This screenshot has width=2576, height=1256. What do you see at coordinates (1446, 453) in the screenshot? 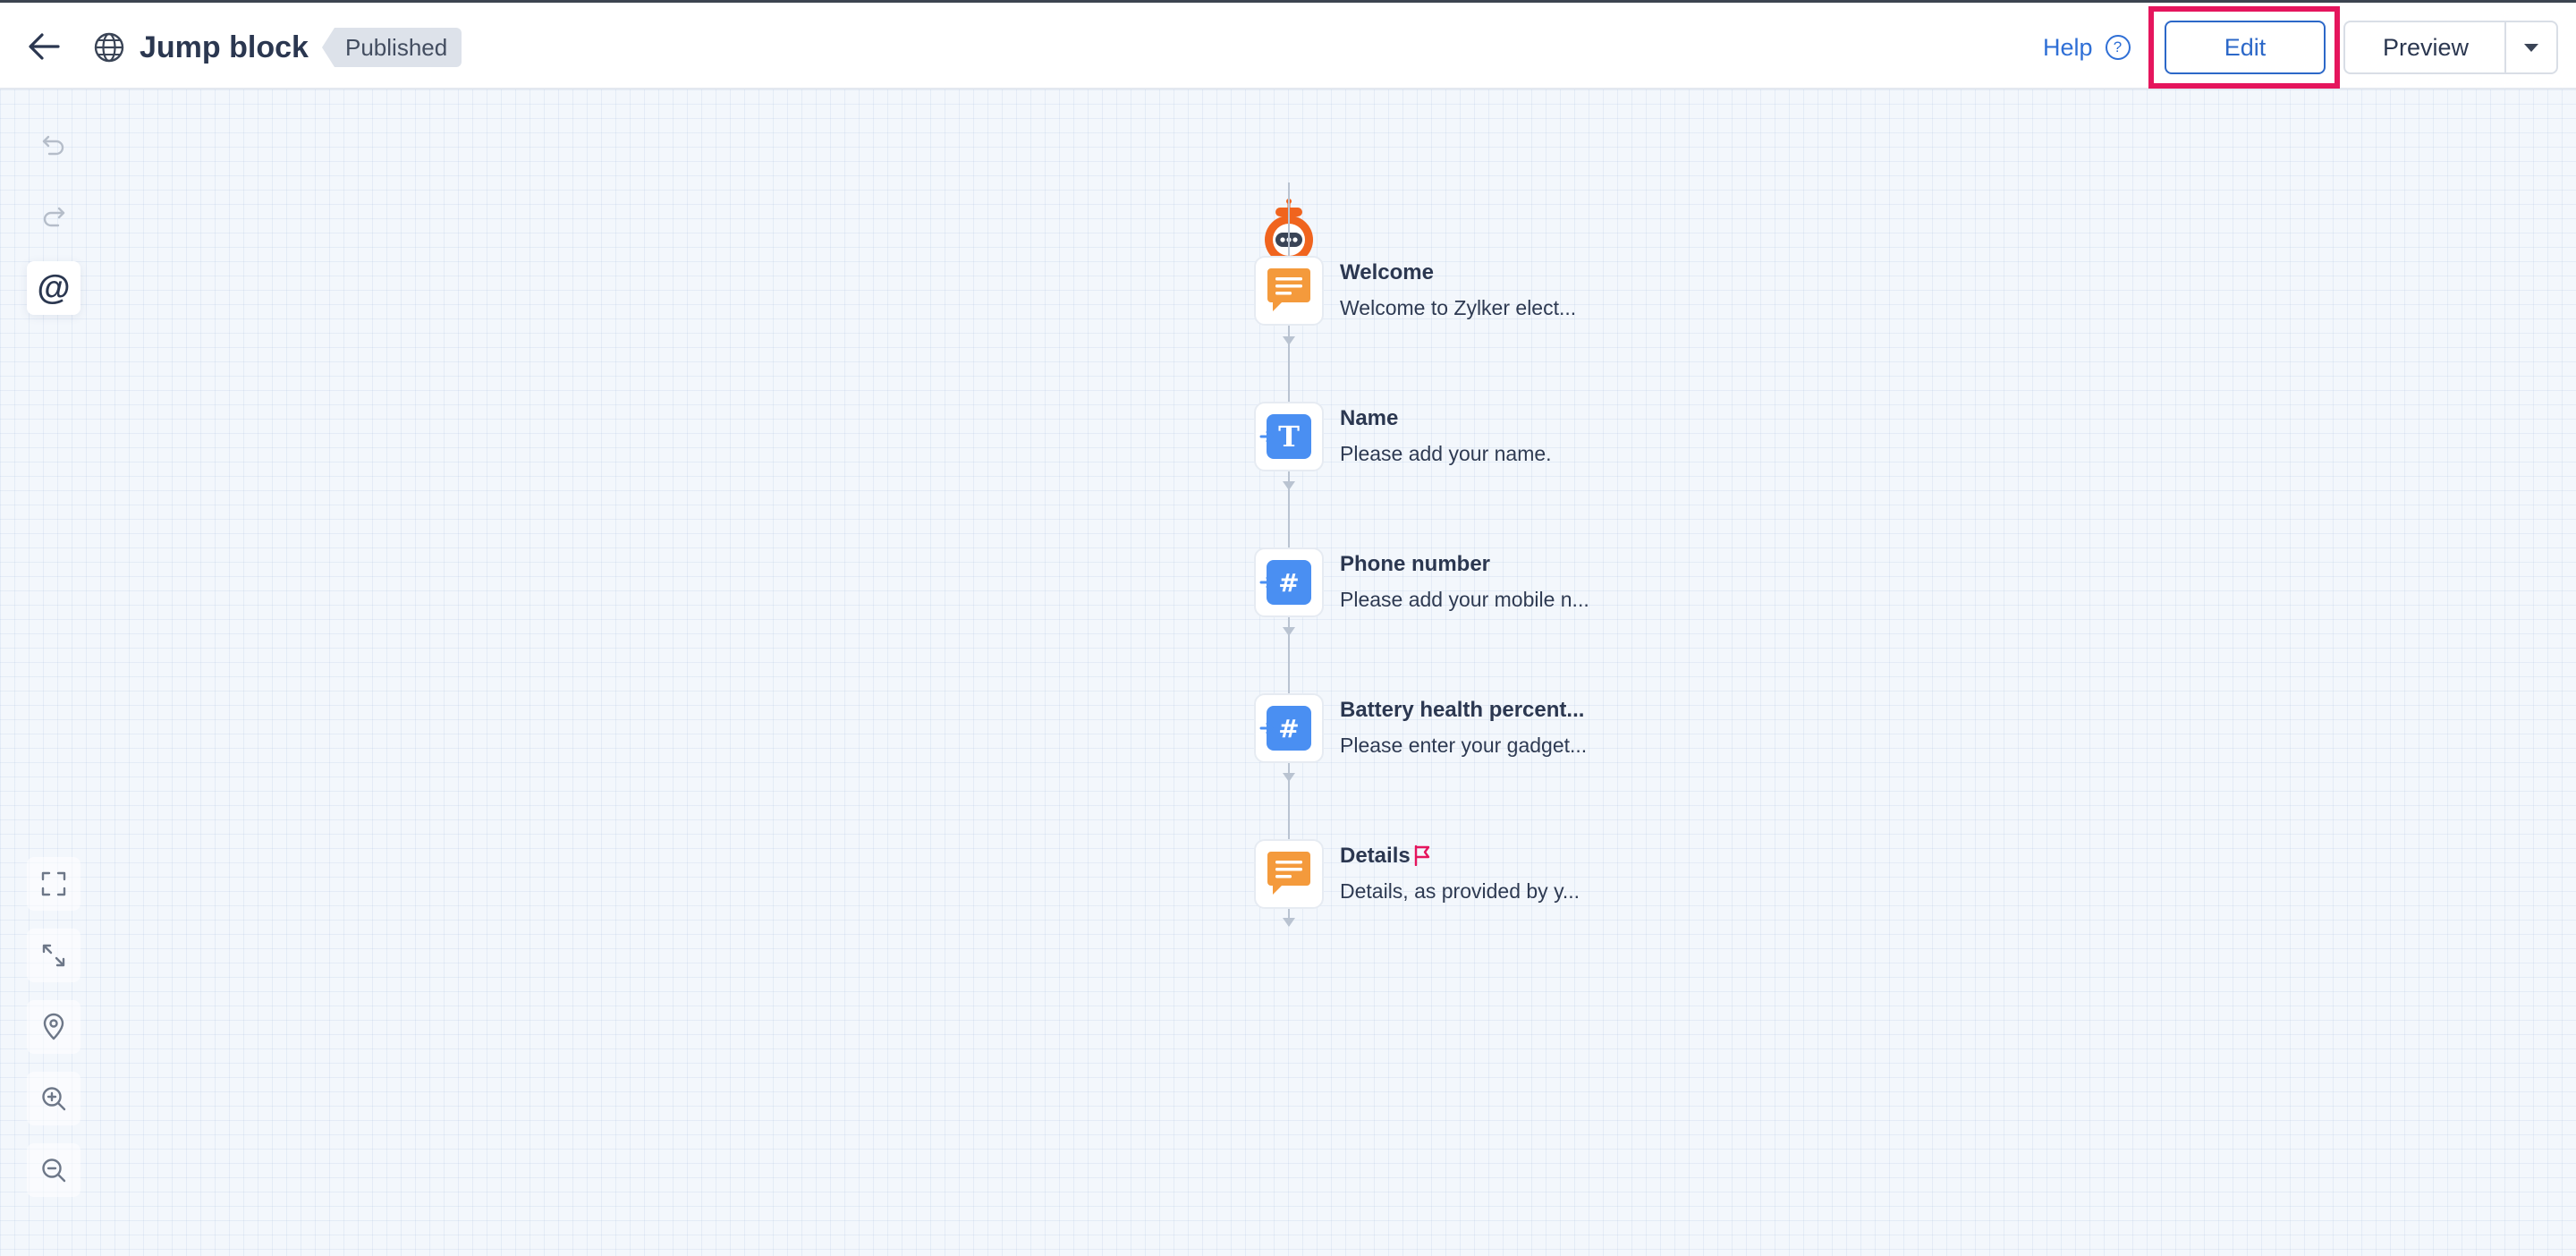
I see `node-description: Please add your name.` at bounding box center [1446, 453].